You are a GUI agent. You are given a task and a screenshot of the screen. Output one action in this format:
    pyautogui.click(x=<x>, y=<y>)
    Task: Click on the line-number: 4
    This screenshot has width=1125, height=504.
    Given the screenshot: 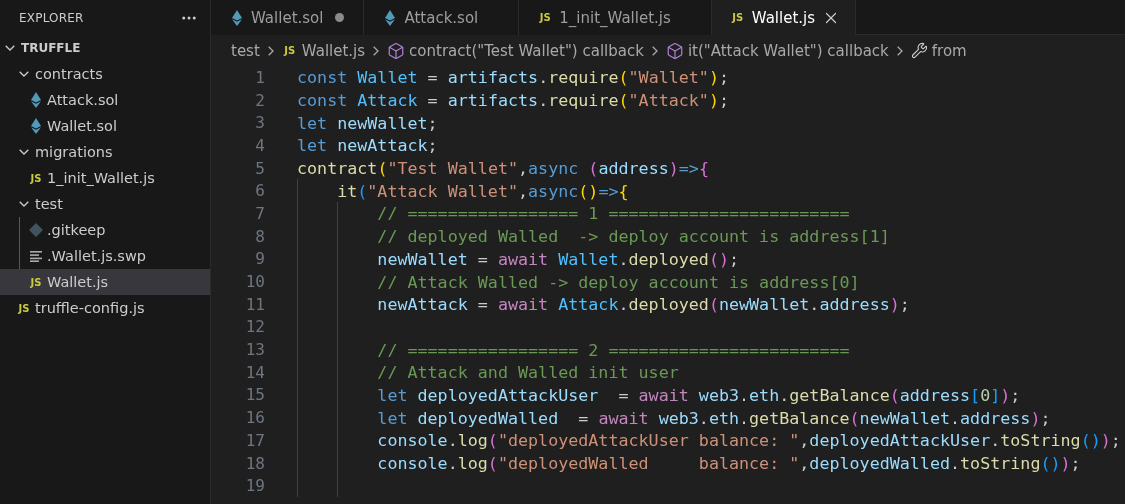 What is the action you would take?
    pyautogui.click(x=259, y=145)
    